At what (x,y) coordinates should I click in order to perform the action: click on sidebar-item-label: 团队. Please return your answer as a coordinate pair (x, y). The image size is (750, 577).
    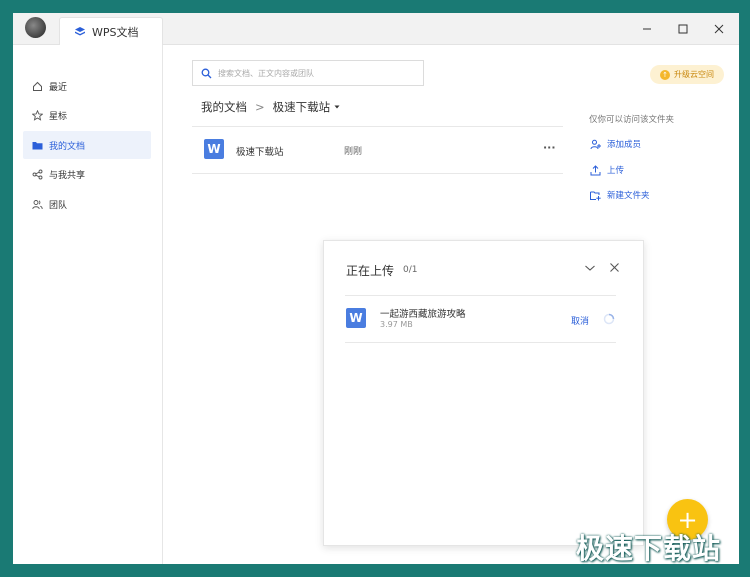
    Looking at the image, I should click on (58, 205).